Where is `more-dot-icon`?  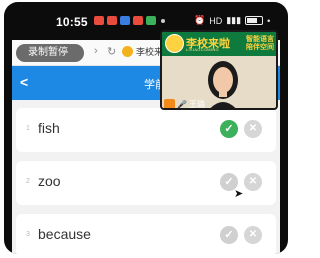
more-dot-icon is located at coordinates (163, 21).